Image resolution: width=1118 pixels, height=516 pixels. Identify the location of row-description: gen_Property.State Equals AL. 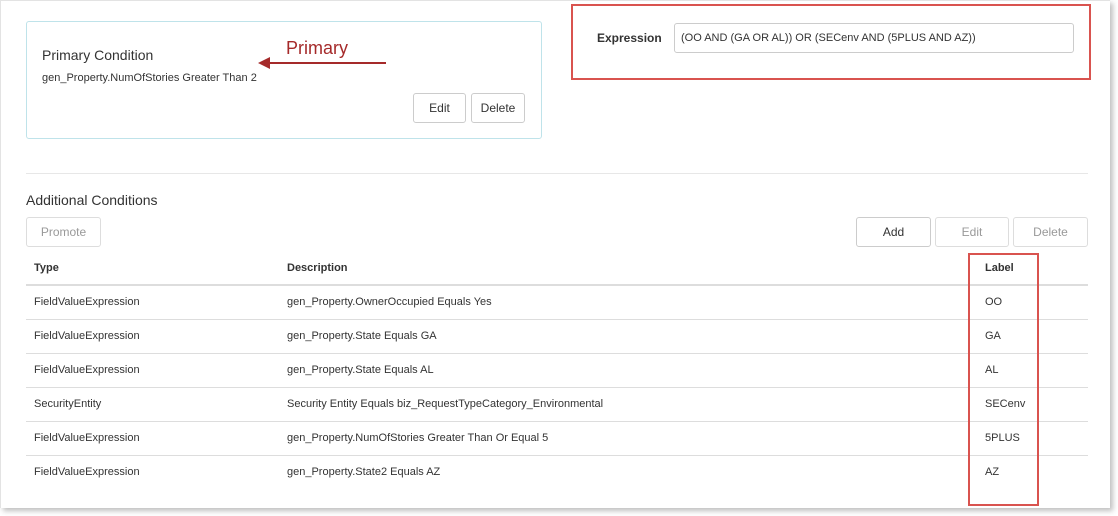
(628, 370).